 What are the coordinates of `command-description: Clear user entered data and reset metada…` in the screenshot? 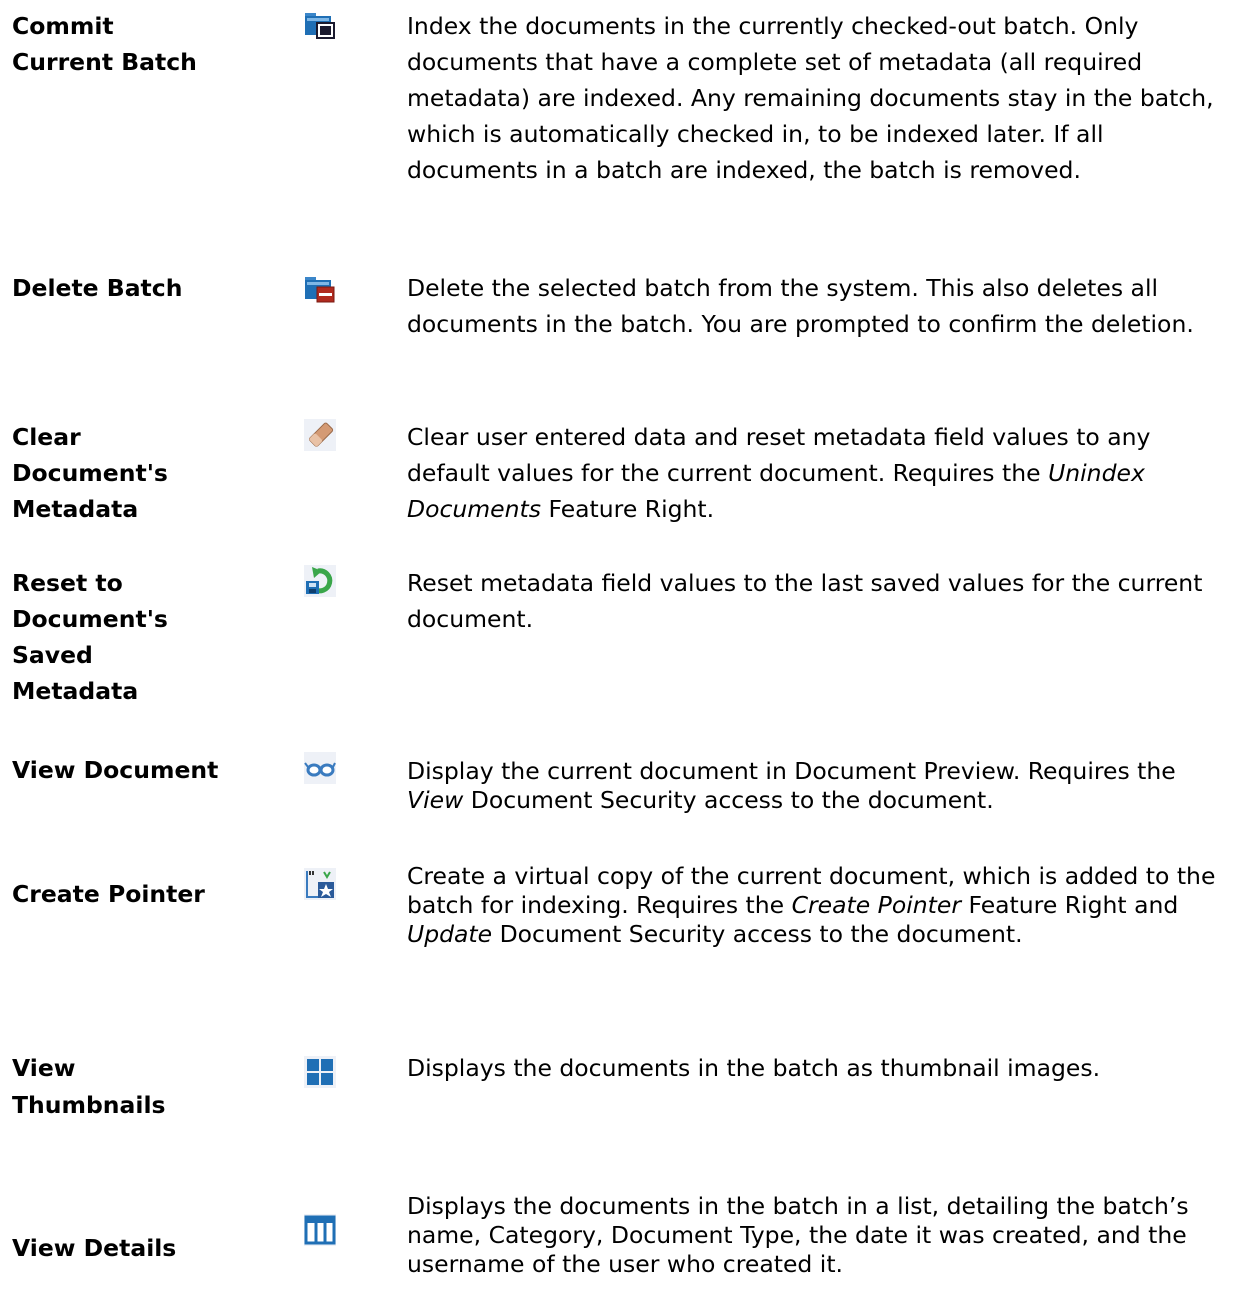 It's located at (812, 473).